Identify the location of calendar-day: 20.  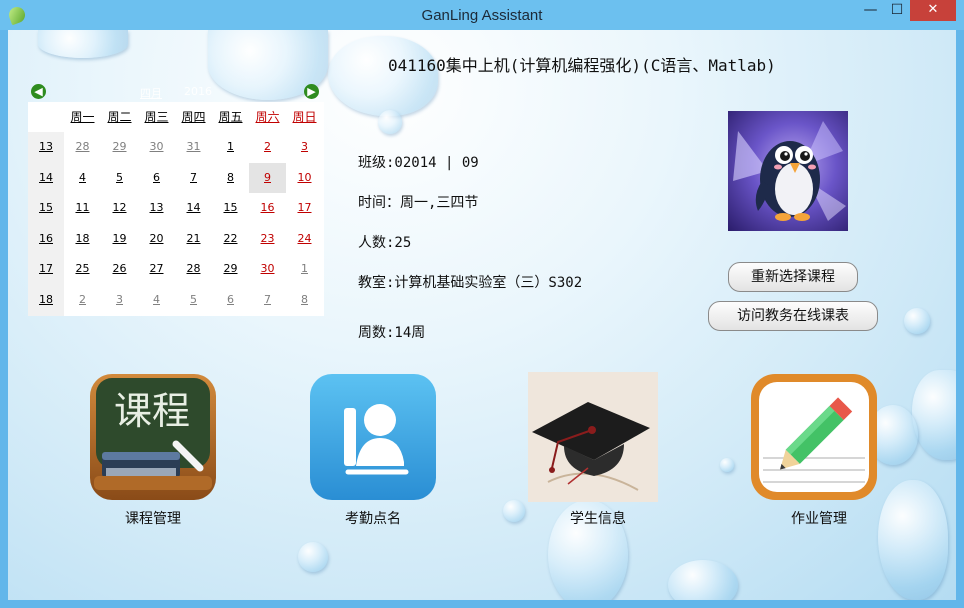
(156, 239).